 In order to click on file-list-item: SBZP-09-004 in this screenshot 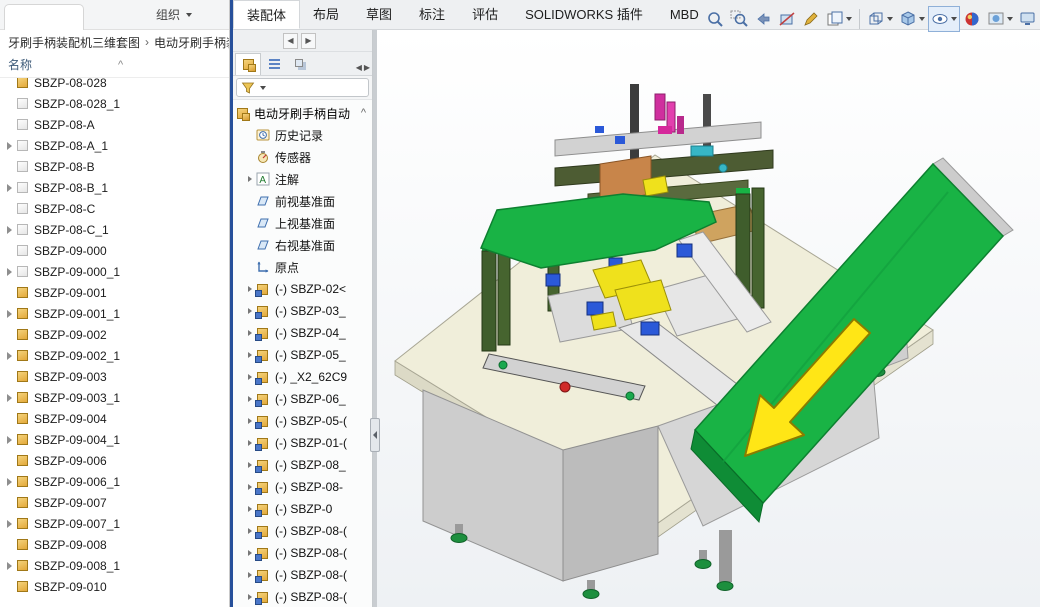, I will do `click(114, 418)`.